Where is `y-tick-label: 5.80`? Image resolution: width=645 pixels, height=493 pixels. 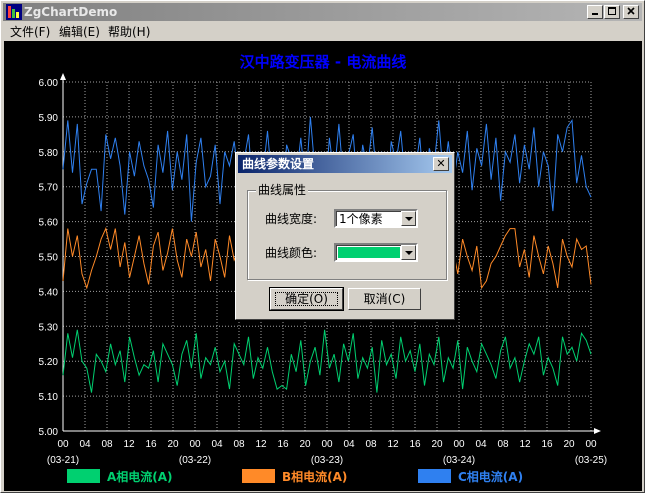
y-tick-label: 5.80 is located at coordinates (49, 153).